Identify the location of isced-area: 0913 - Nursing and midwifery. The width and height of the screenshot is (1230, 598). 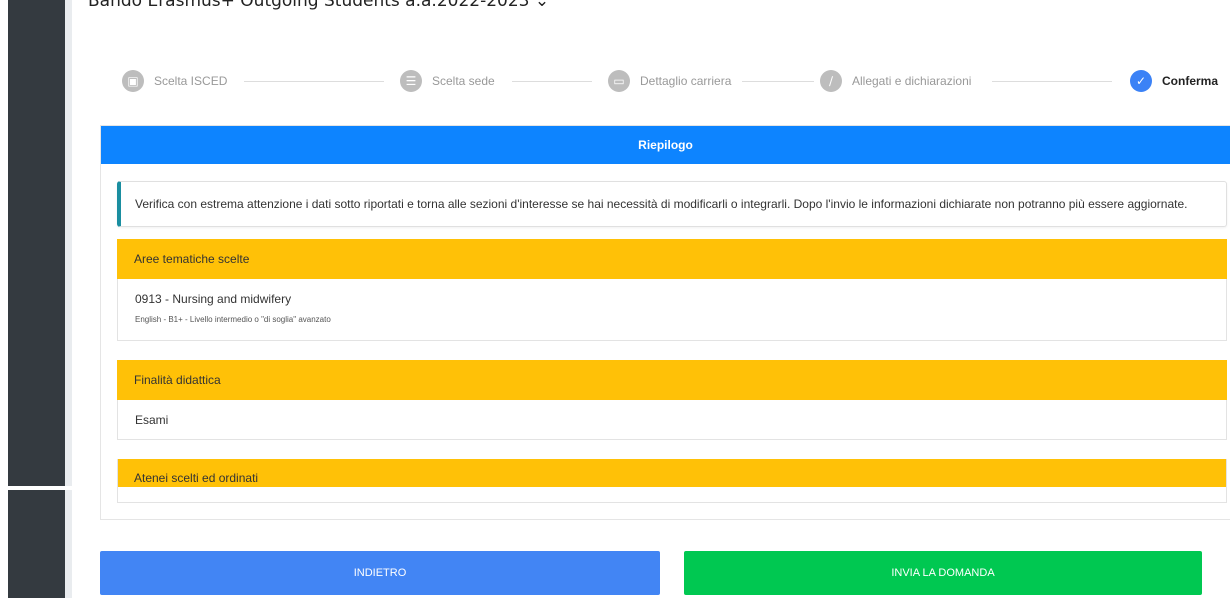
(213, 299).